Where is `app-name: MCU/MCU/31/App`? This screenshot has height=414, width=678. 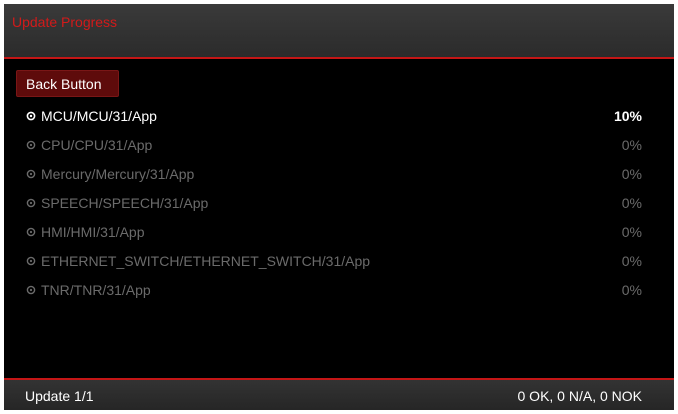
app-name: MCU/MCU/31/App is located at coordinates (99, 116).